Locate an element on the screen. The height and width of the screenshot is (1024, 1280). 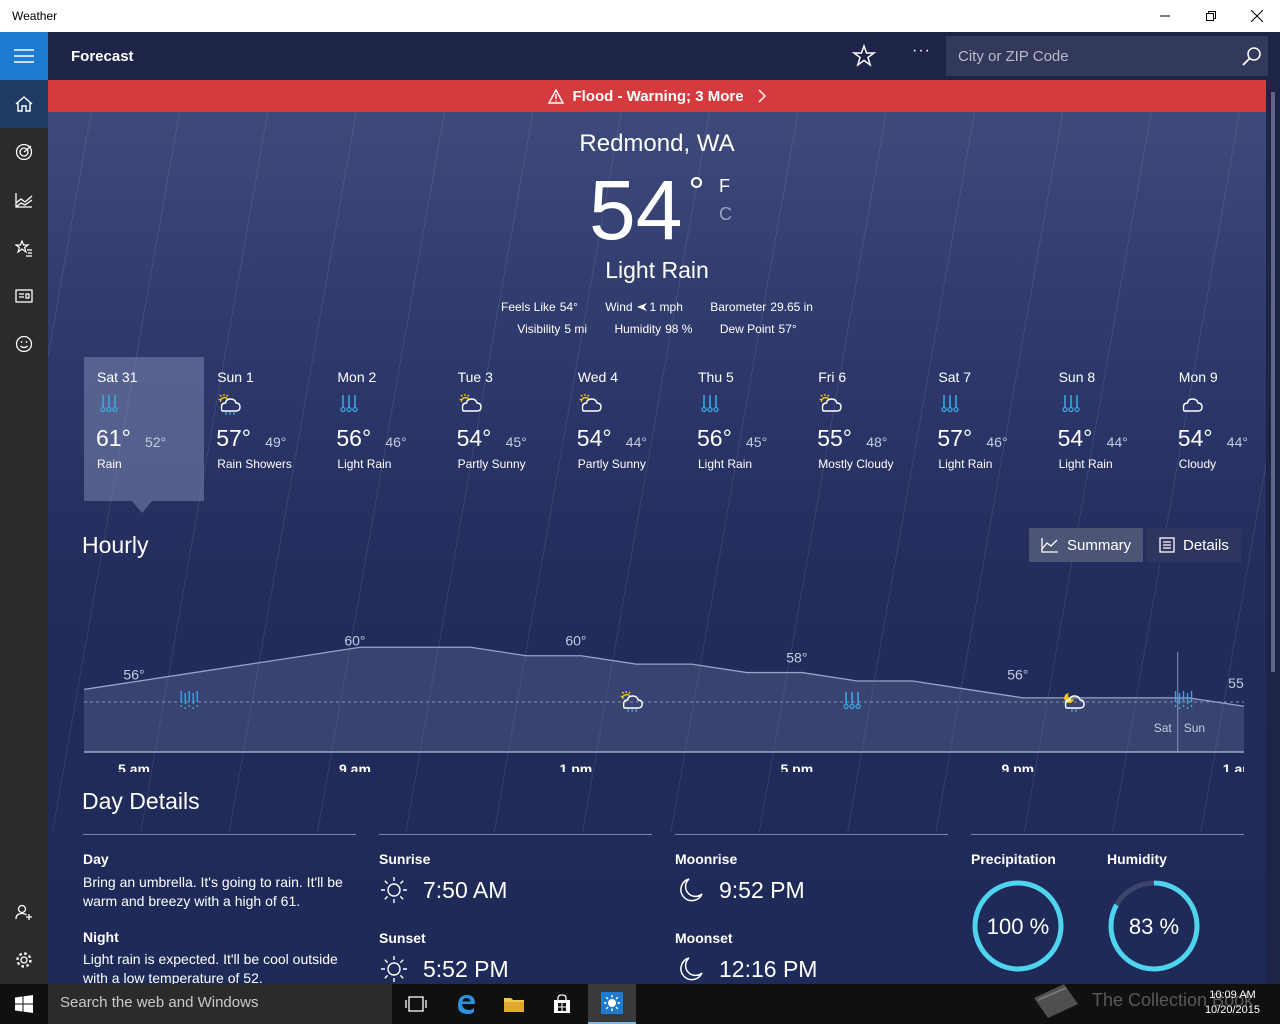
day-label: Day is located at coordinates (96, 859).